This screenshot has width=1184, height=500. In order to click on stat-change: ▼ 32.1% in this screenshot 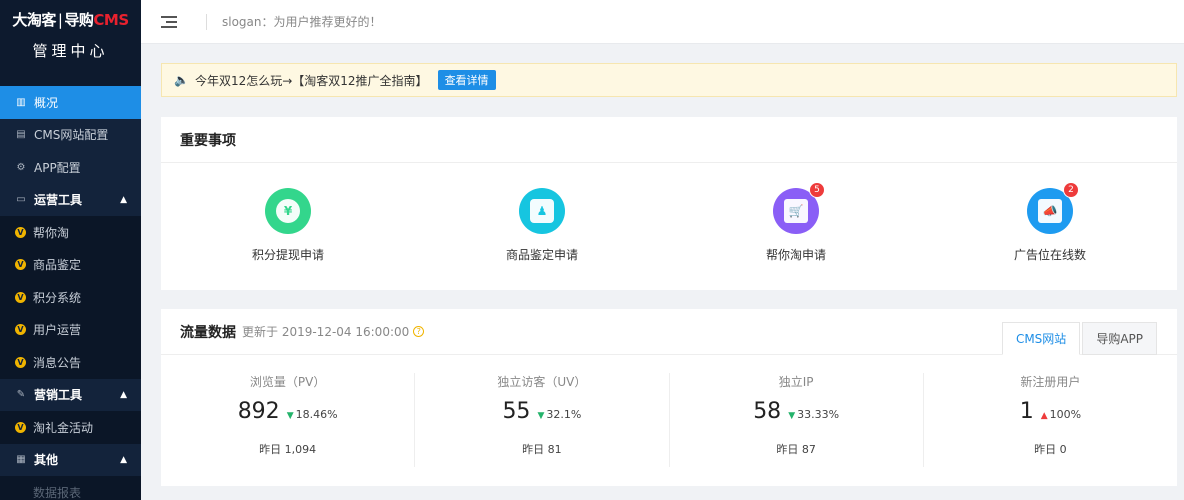, I will do `click(559, 414)`.